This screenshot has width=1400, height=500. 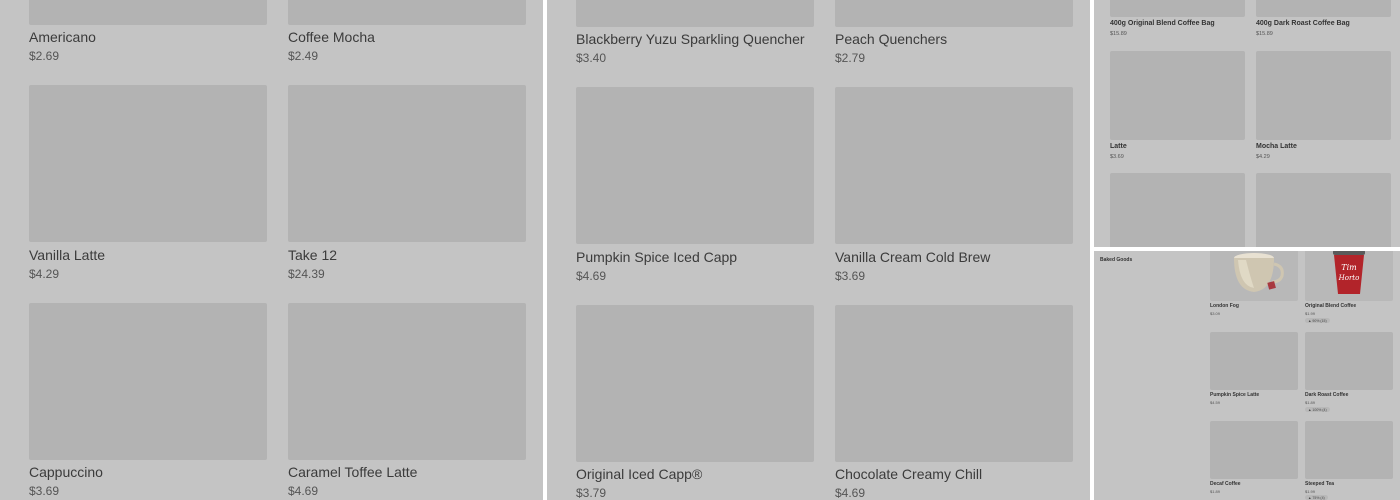 I want to click on svg-text: Tim, so click(x=1349, y=267).